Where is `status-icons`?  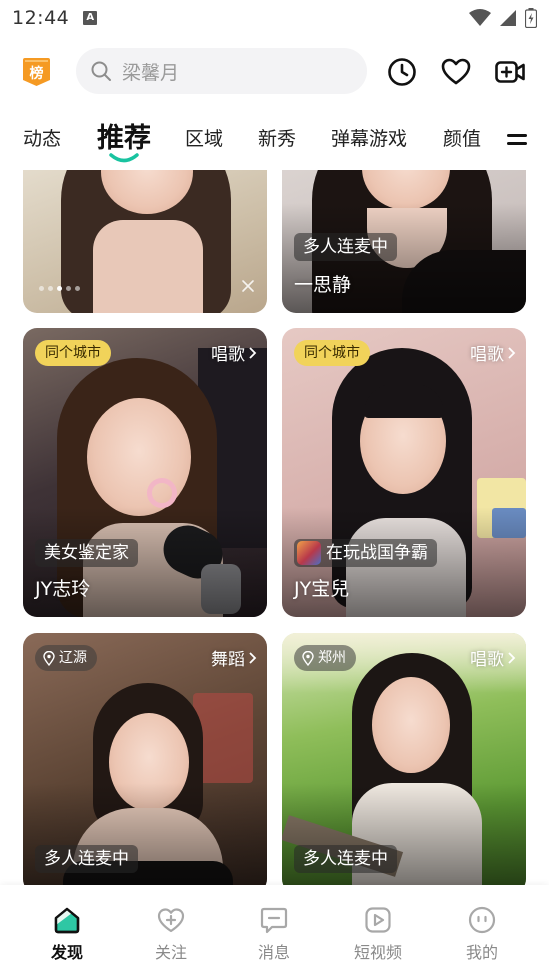 status-icons is located at coordinates (503, 18).